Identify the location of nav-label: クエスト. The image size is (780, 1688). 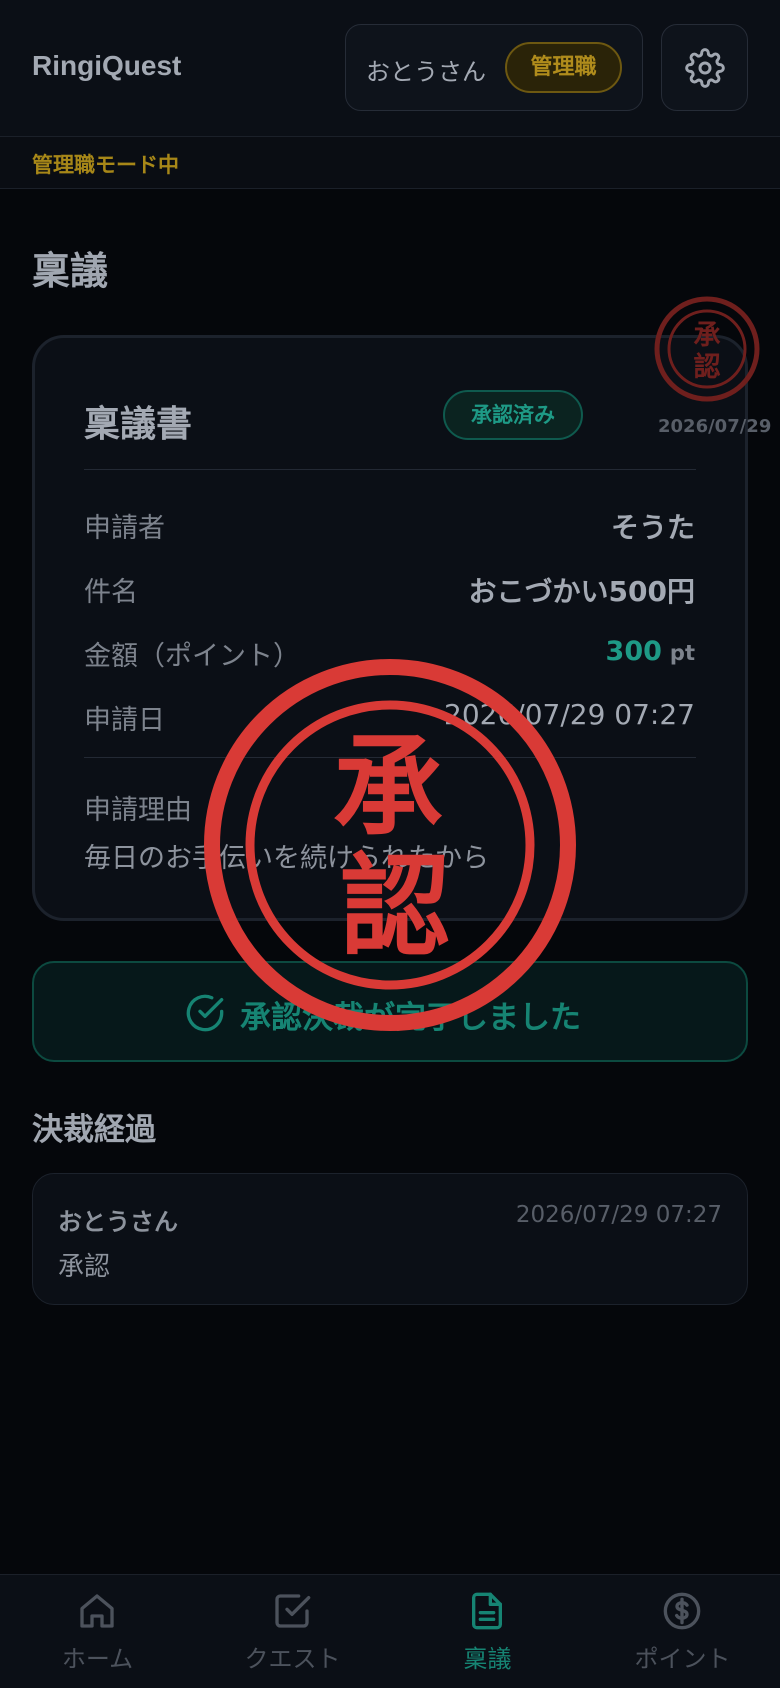
(292, 1659).